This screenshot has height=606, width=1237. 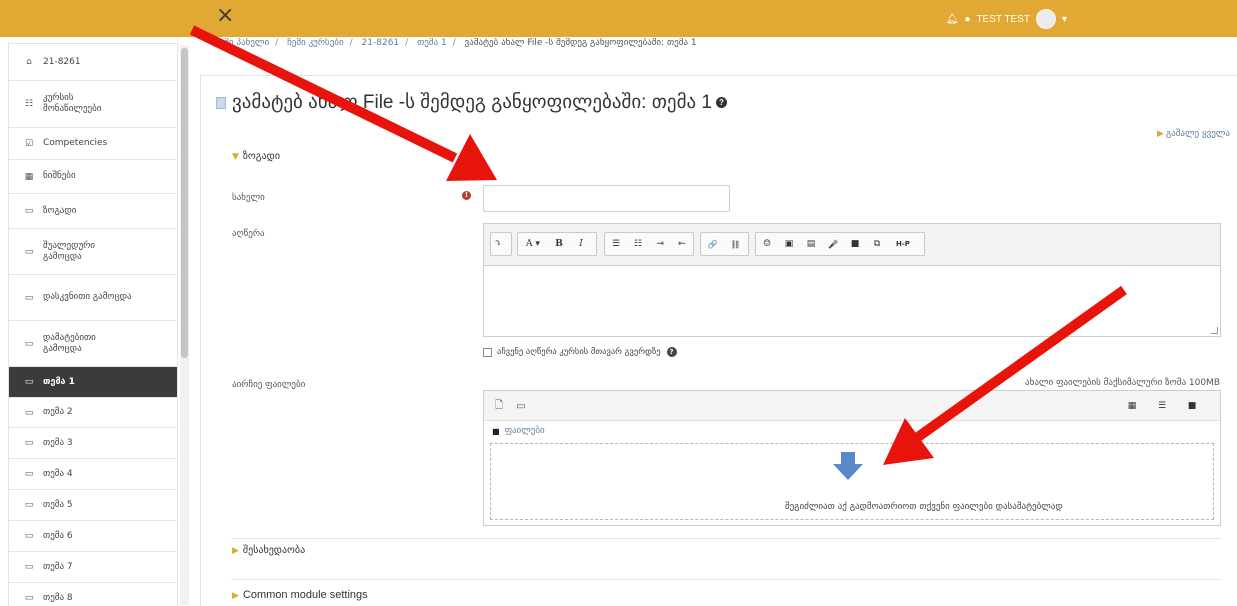 I want to click on editor-toolbar: ⤵ A ▾ B I ☰ ☷ ⇥ ⇤ 🔗 ⛓ ☺ ▣ ▤ 🎤 ■ ⧉ H-P, so click(x=852, y=244).